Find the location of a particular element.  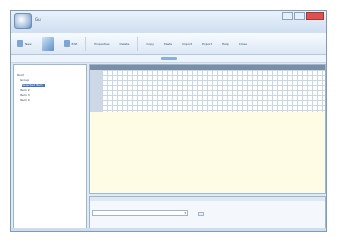

details-panel: ▾ is located at coordinates (207, 213).